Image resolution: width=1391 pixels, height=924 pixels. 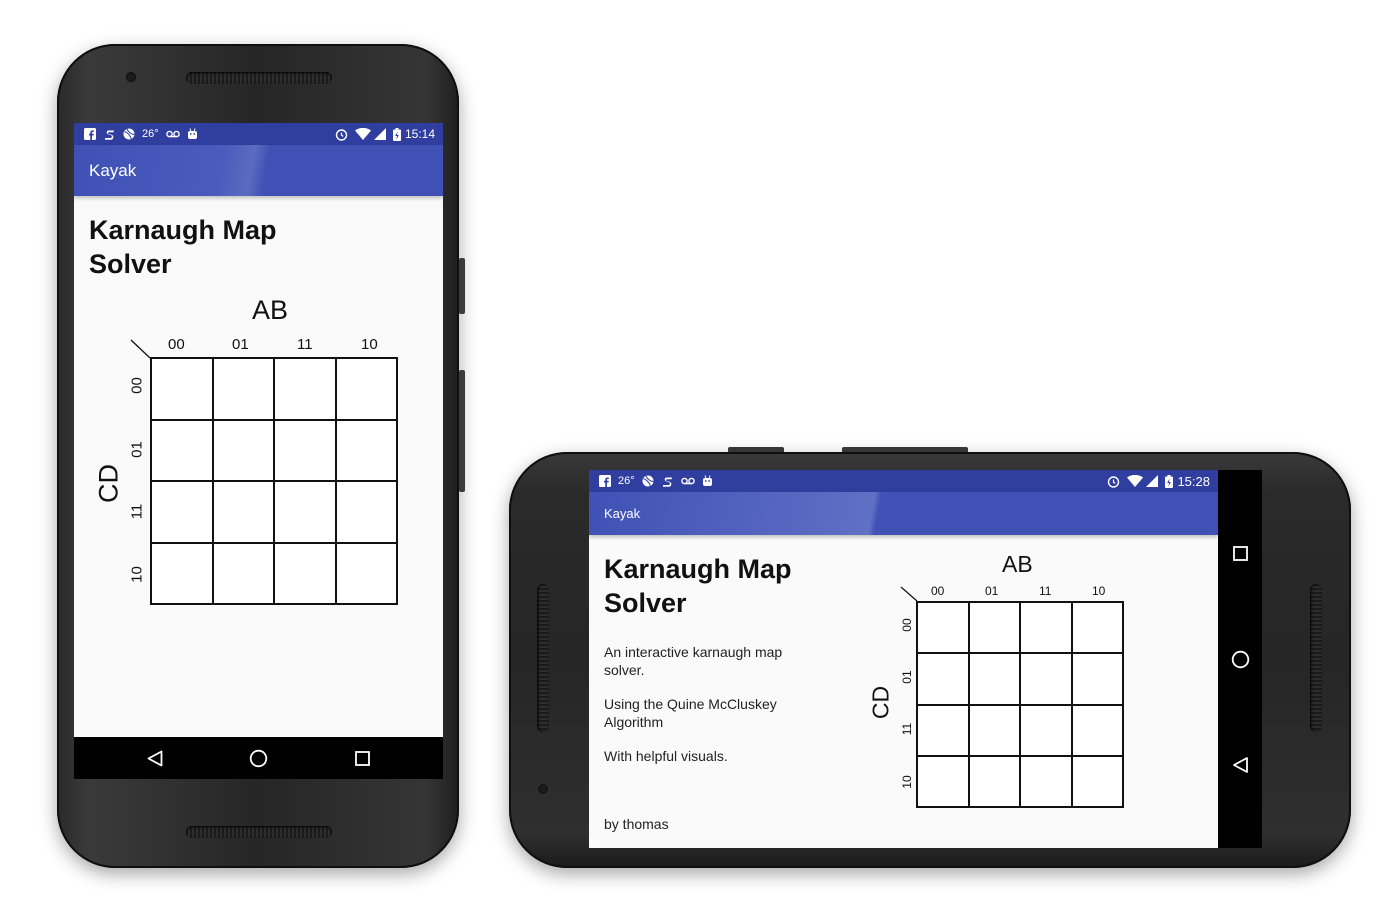 I want to click on portrait-front-camera, so click(x=131, y=77).